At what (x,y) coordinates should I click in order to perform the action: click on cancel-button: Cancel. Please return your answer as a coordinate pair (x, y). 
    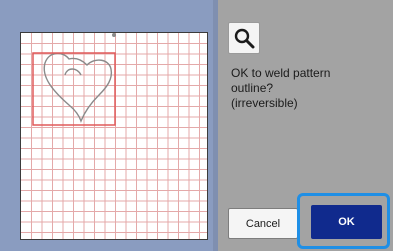
    Looking at the image, I should click on (263, 223).